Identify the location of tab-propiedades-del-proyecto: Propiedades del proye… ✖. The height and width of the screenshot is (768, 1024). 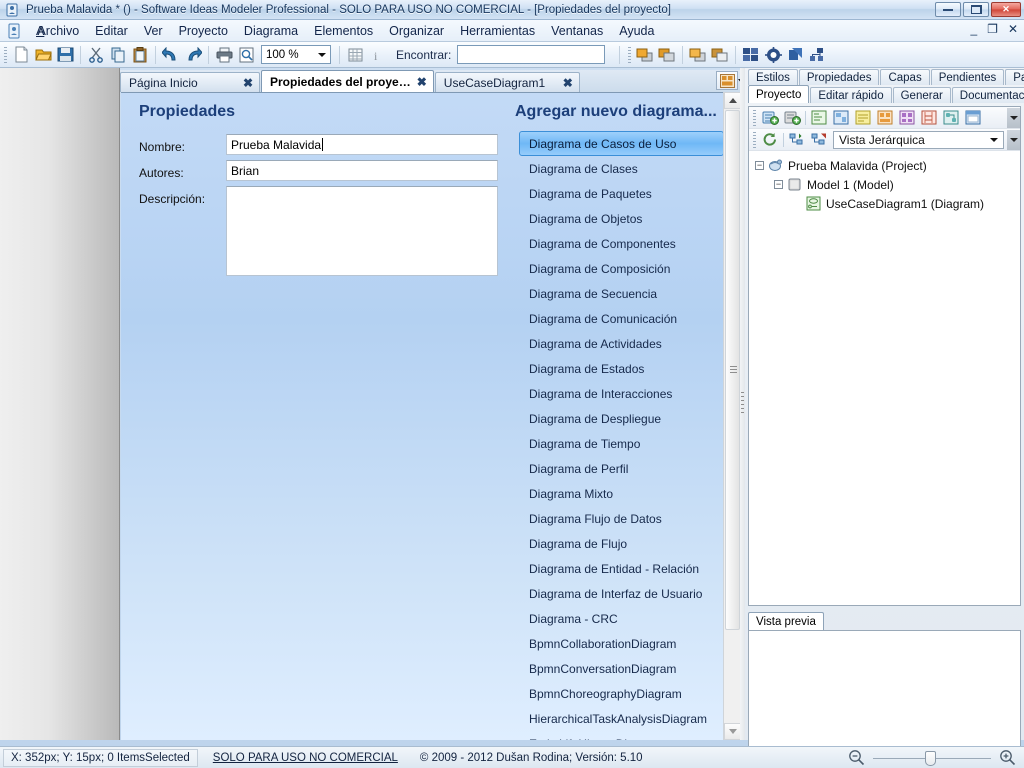
(347, 81).